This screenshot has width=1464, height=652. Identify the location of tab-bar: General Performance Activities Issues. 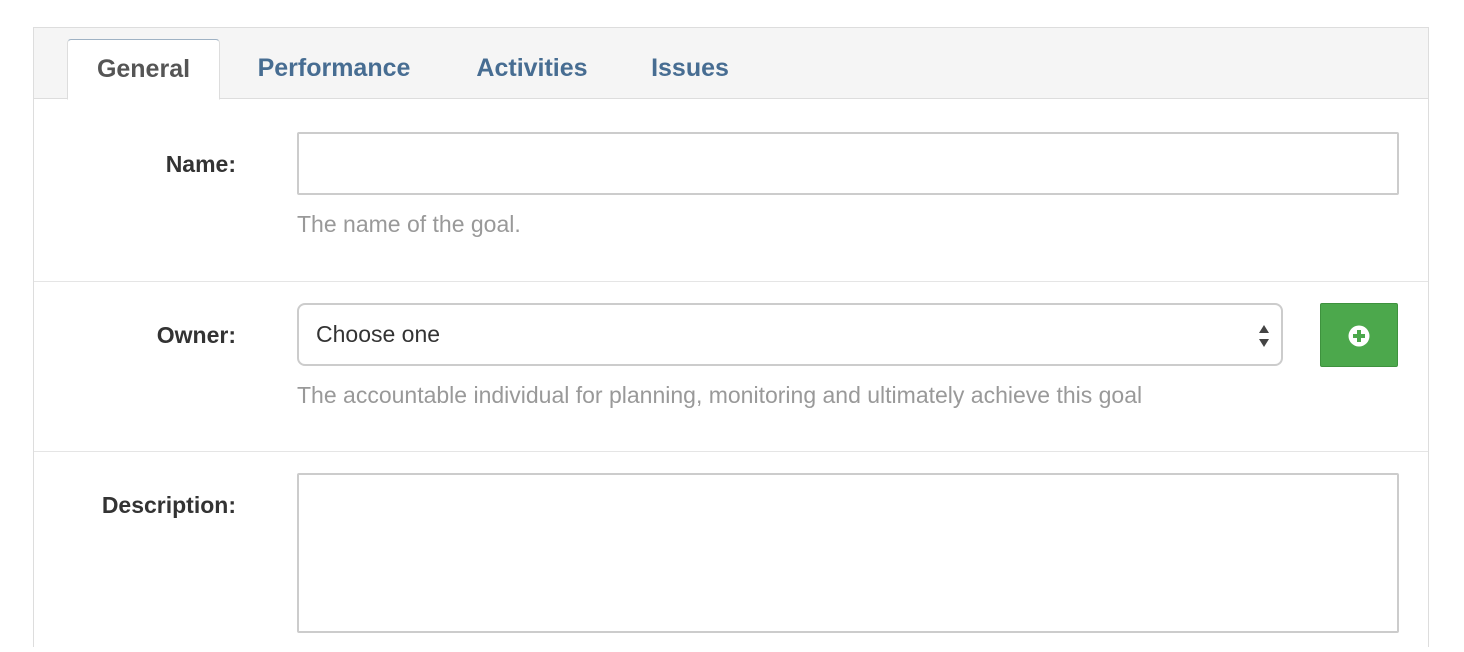
(731, 64).